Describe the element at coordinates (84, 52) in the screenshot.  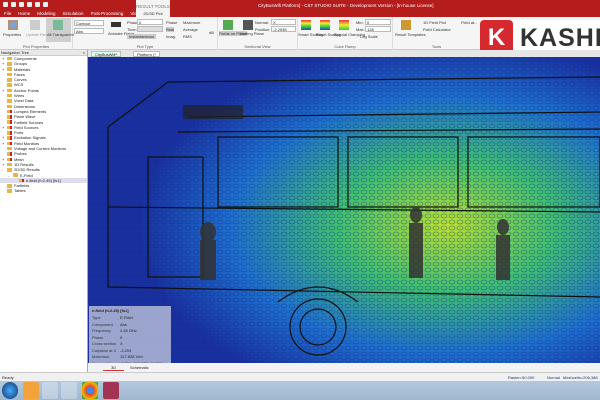
I see `close-icon: ×` at that location.